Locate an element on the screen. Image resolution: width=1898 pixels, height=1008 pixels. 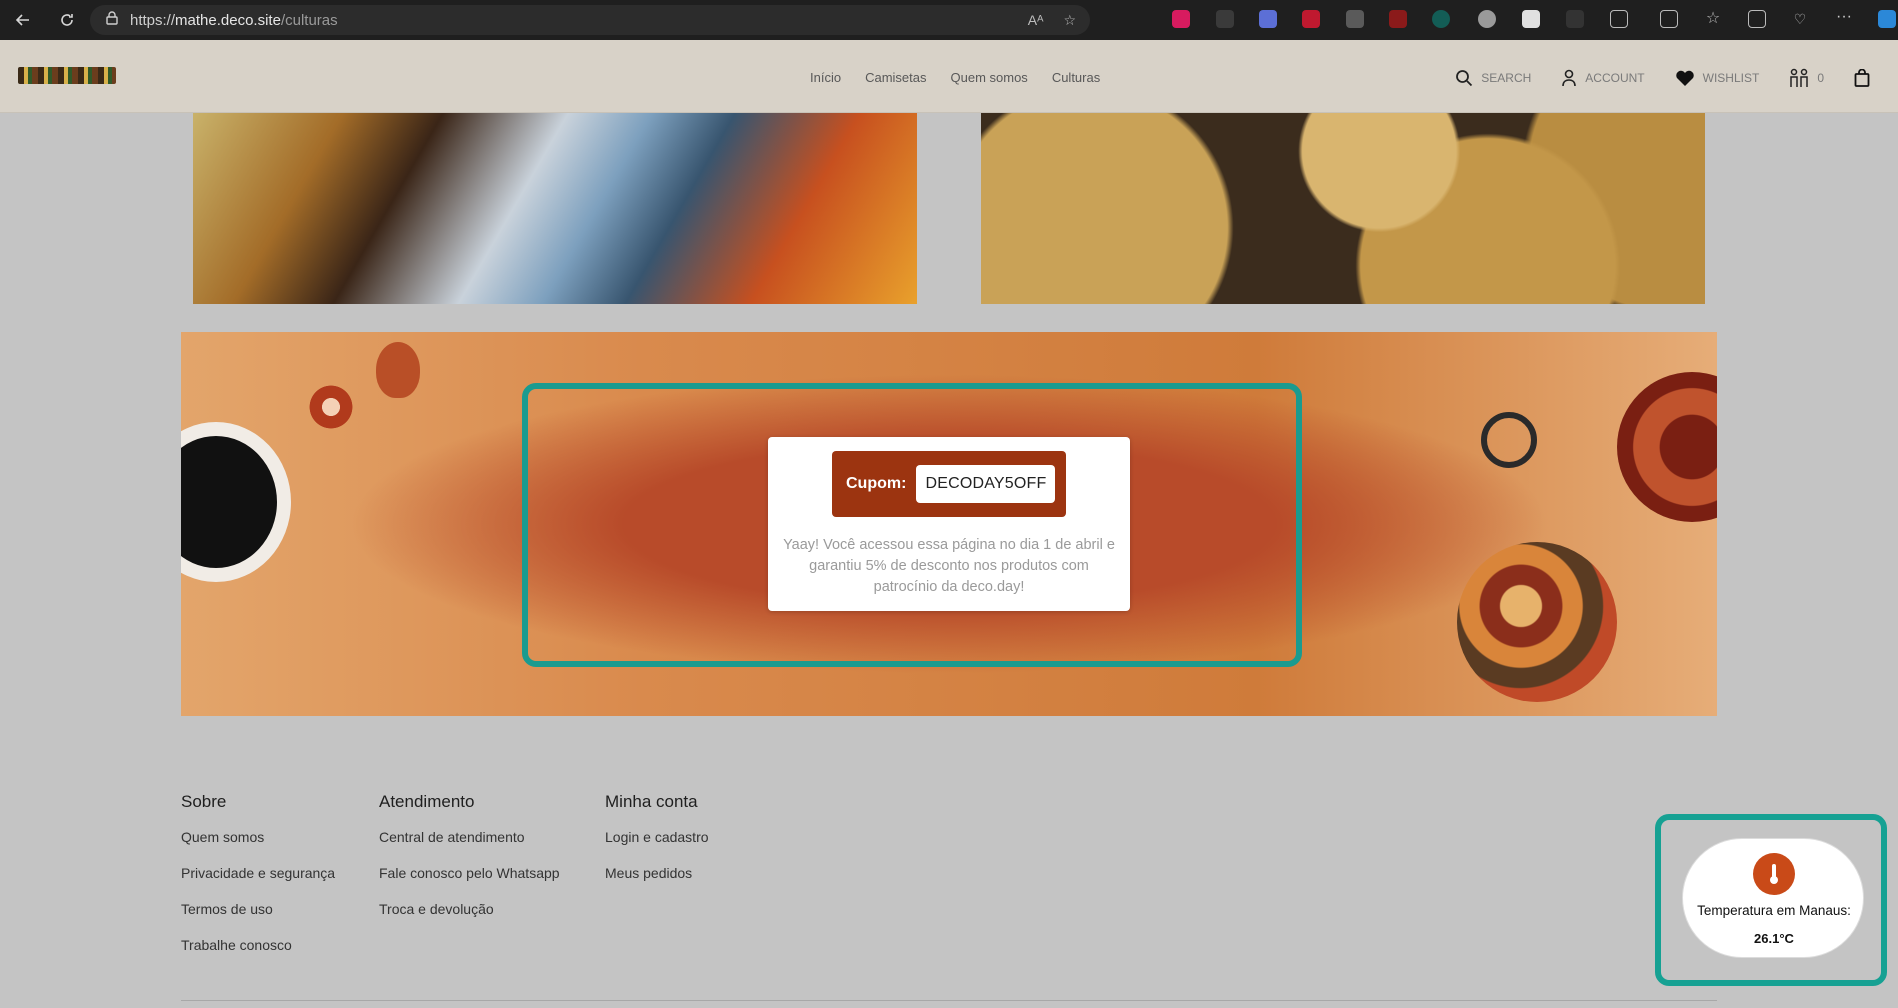
coffee-mug-decoration is located at coordinates (236, 502).